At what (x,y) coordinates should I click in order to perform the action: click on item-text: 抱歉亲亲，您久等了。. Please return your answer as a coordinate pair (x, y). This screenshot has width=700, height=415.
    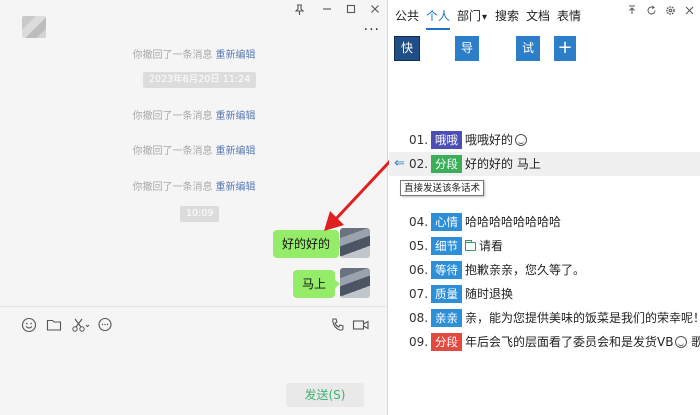
    Looking at the image, I should click on (525, 270).